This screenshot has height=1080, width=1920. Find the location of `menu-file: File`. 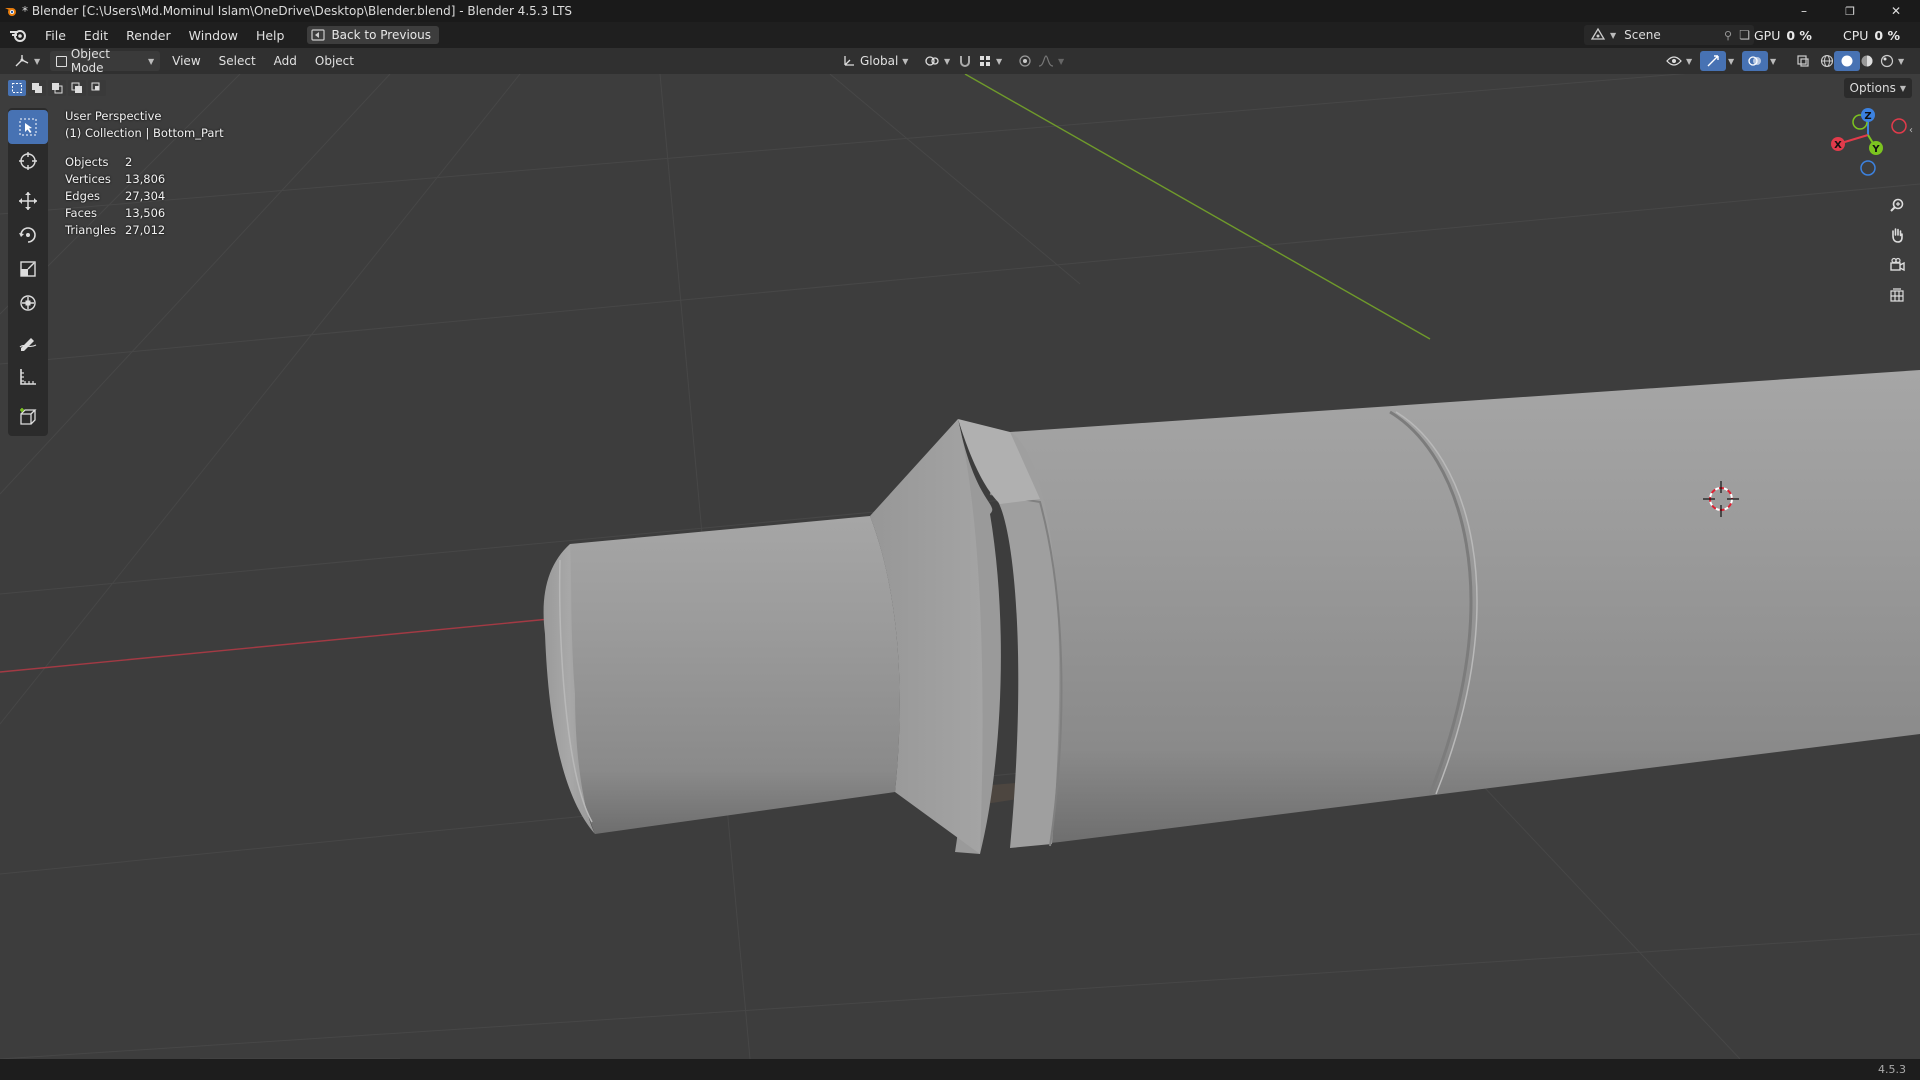

menu-file: File is located at coordinates (55, 35).